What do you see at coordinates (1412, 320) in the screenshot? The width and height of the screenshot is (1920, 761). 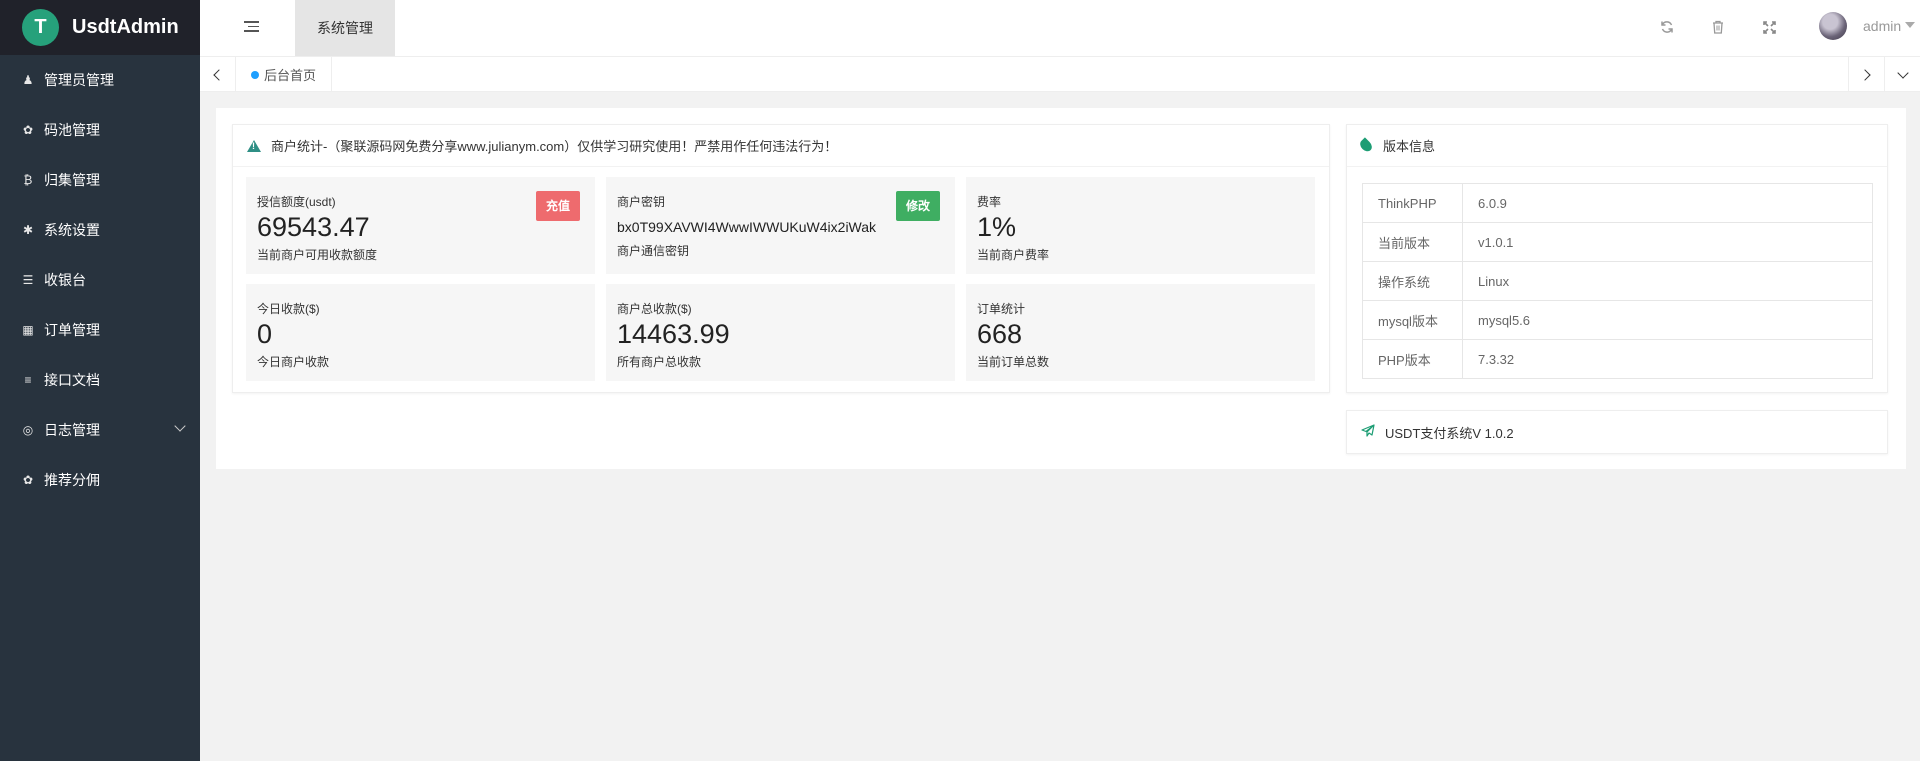 I see `table-key: mysql版本` at bounding box center [1412, 320].